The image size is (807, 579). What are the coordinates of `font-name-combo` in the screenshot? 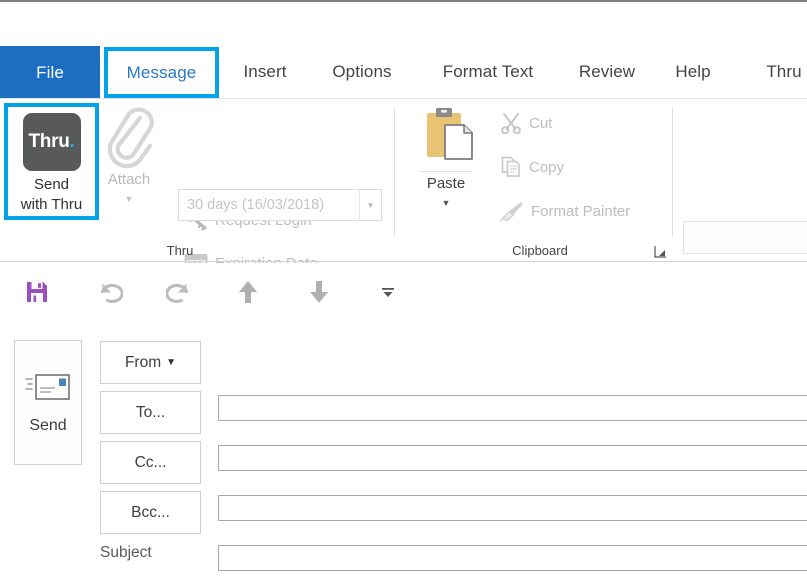 It's located at (745, 237).